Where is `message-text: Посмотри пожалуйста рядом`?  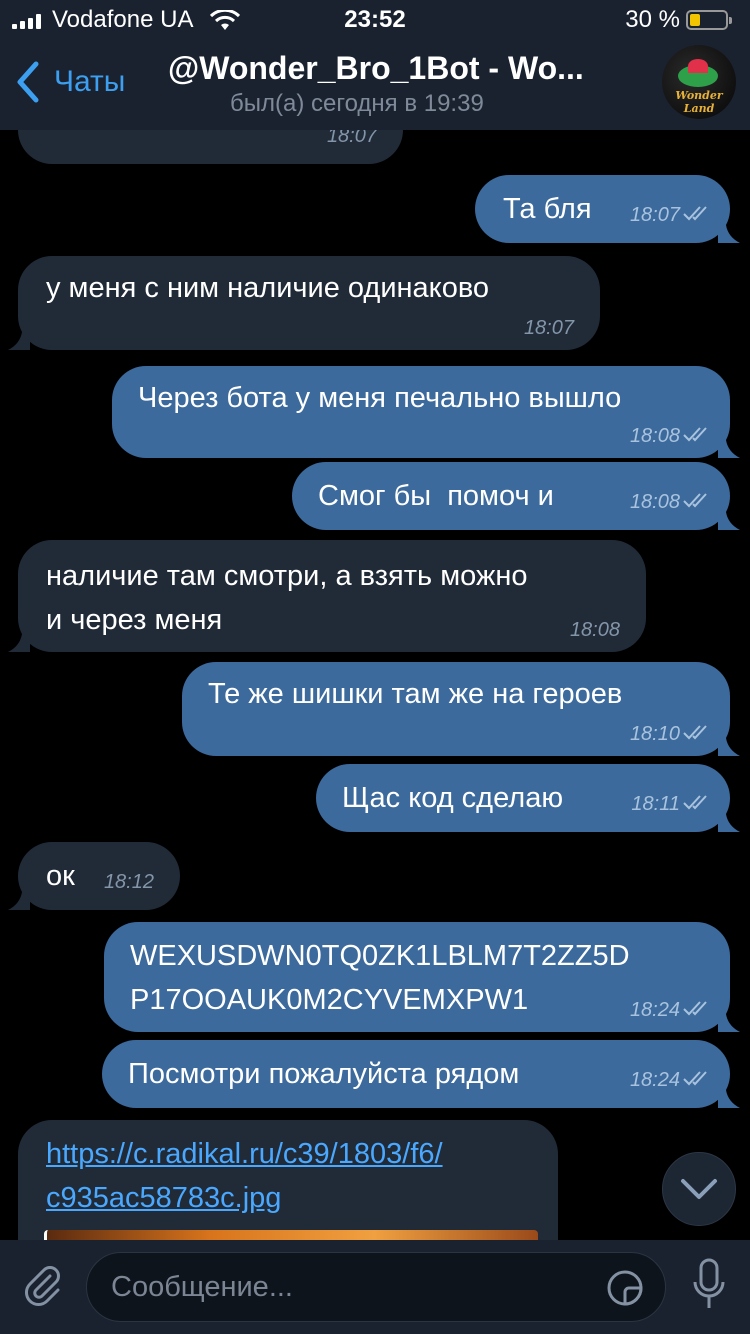 message-text: Посмотри пожалуйста рядом is located at coordinates (324, 1074).